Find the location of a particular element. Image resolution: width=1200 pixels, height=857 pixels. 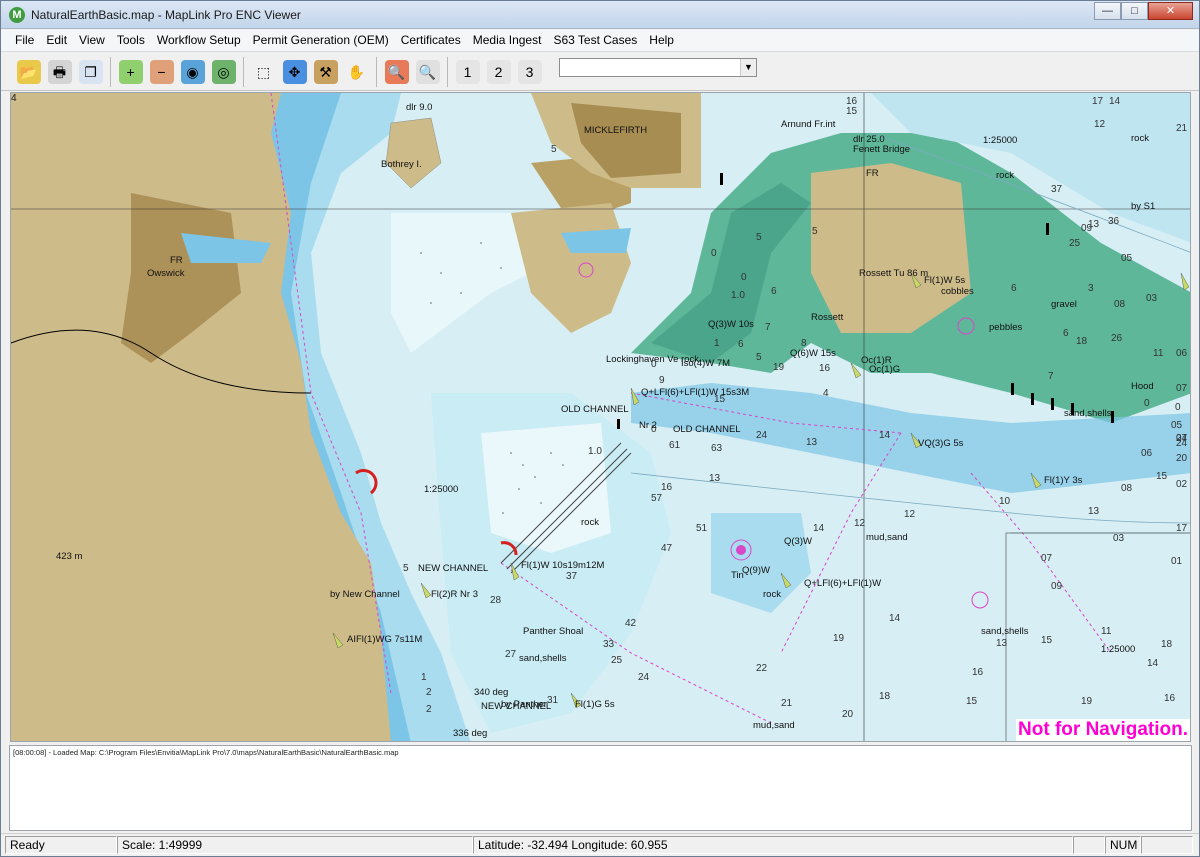

scale-1-button: 1 is located at coordinates (467, 71).